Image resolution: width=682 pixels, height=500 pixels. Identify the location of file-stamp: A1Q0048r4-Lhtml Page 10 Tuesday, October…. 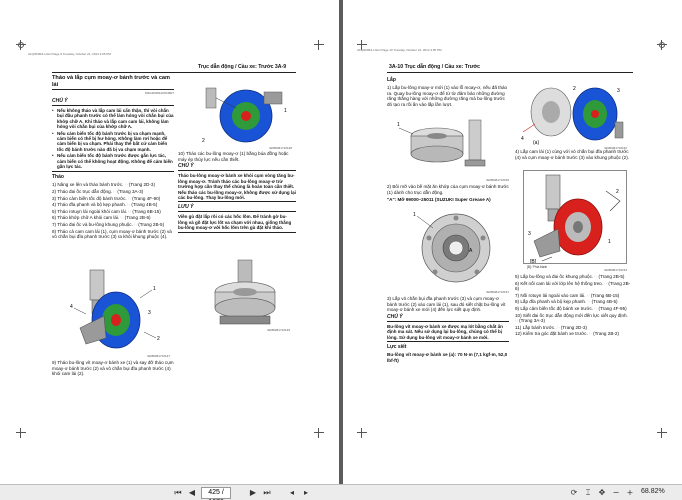
(399, 50).